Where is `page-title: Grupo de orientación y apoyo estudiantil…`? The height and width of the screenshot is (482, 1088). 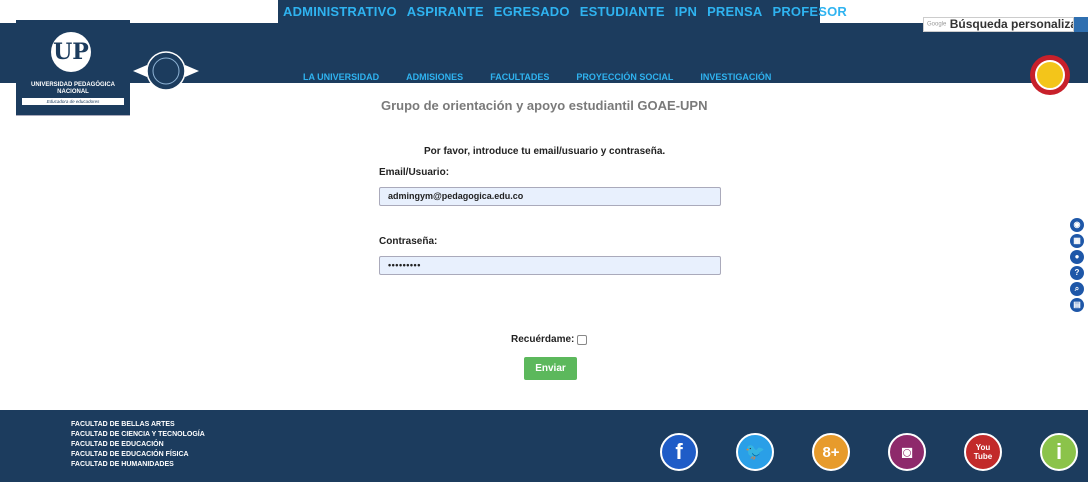
page-title: Grupo de orientación y apoyo estudiantil… is located at coordinates (544, 105).